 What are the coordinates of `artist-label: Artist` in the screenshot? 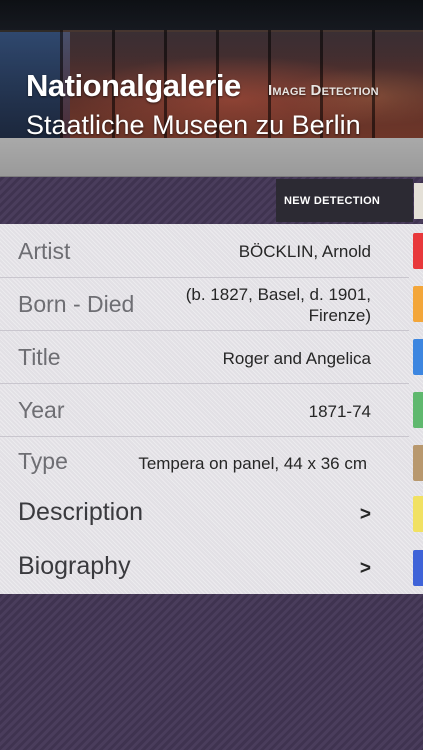 It's located at (44, 251).